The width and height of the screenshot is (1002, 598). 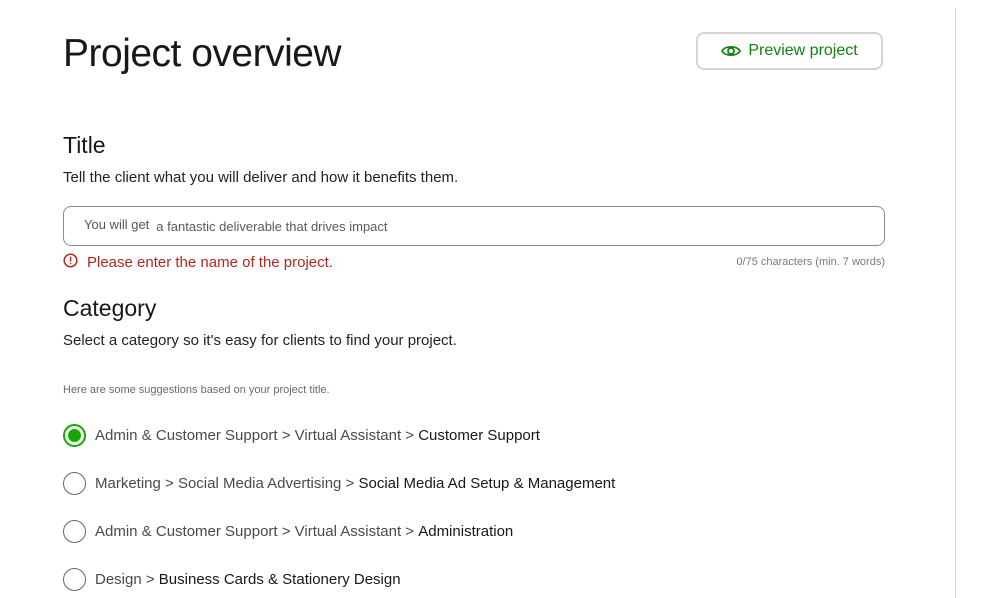 I want to click on eye-icon, so click(x=731, y=51).